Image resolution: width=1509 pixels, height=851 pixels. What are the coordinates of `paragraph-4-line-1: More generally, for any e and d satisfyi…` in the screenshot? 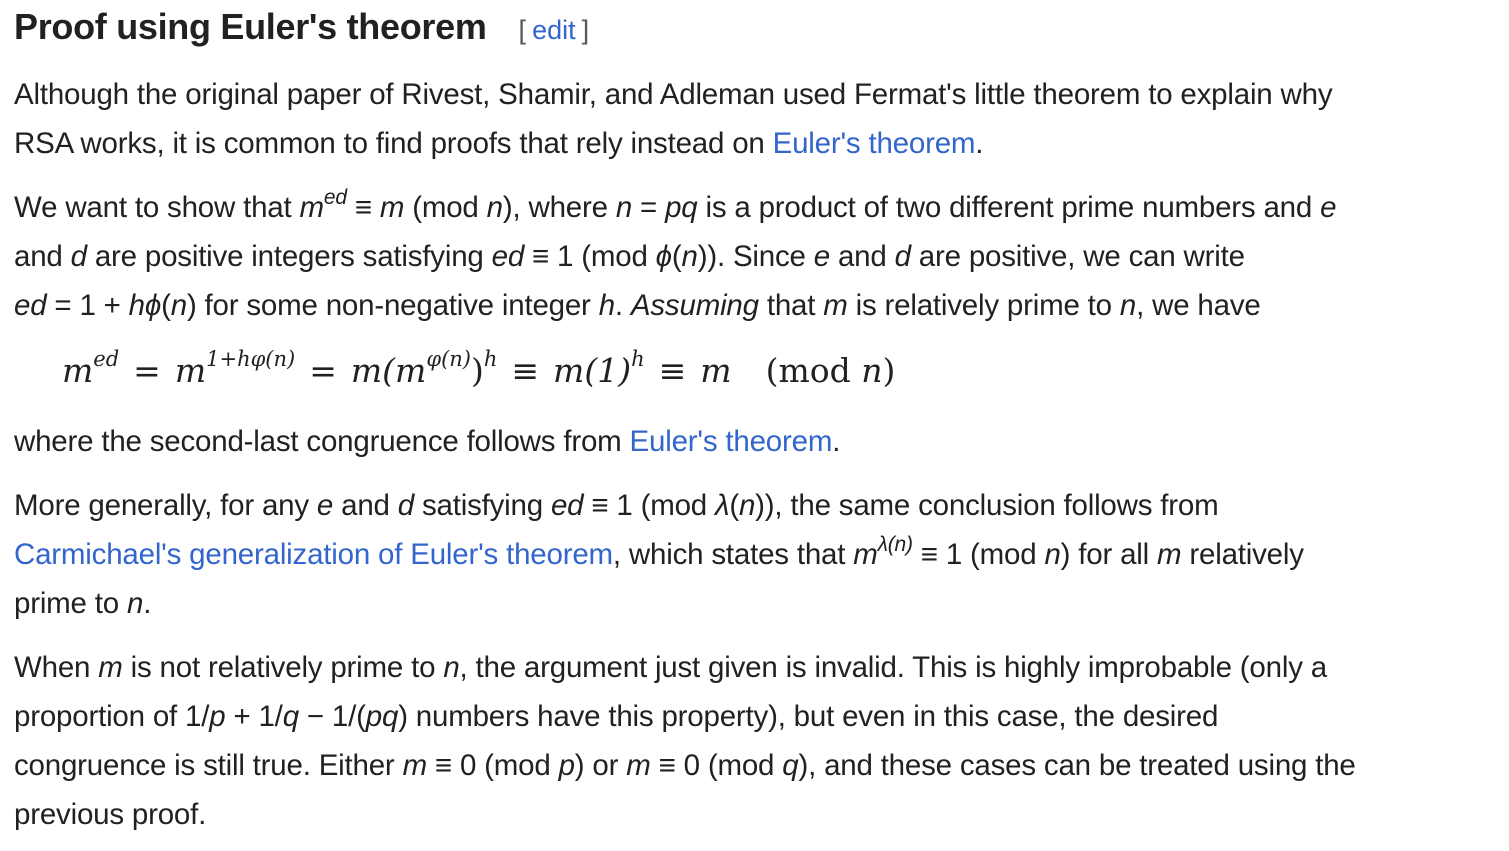 It's located at (616, 505).